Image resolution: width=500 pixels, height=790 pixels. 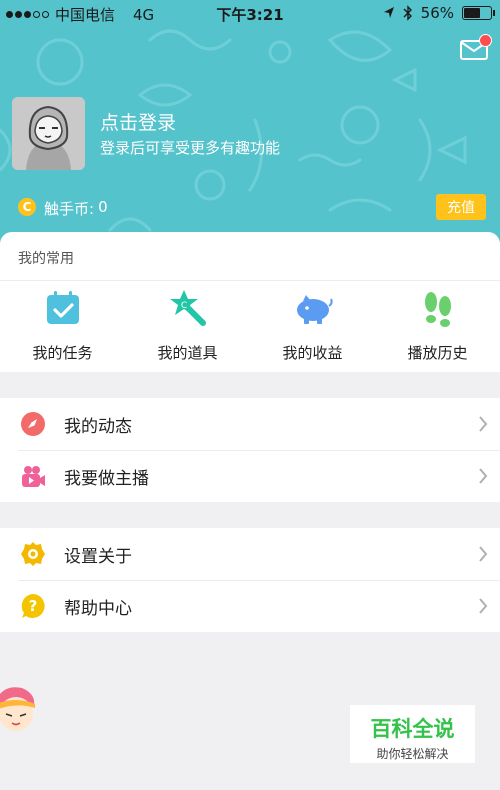 What do you see at coordinates (187, 308) in the screenshot?
I see `magic-wand-icon: C` at bounding box center [187, 308].